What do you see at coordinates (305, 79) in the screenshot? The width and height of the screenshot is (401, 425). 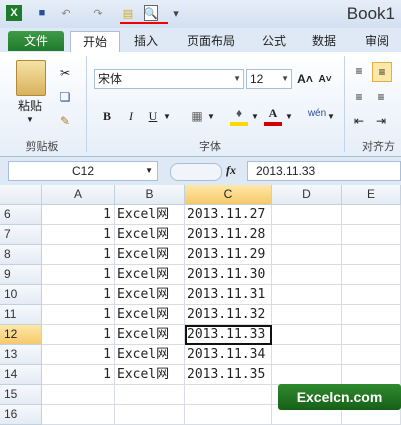 I see `grow-font-icon: A˄` at bounding box center [305, 79].